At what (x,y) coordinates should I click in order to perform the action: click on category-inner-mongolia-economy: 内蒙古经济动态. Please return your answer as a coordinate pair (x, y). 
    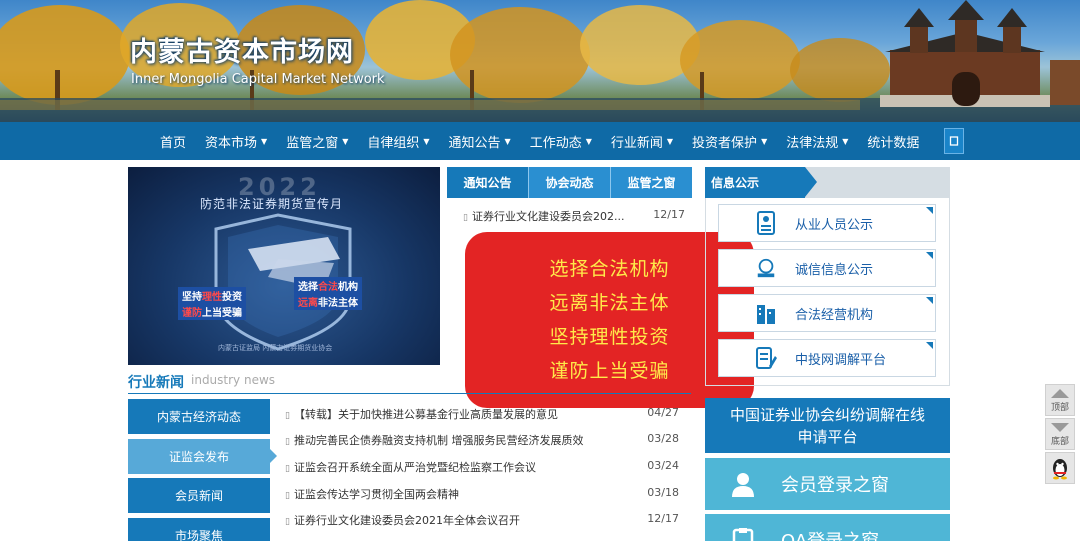
    Looking at the image, I should click on (199, 416).